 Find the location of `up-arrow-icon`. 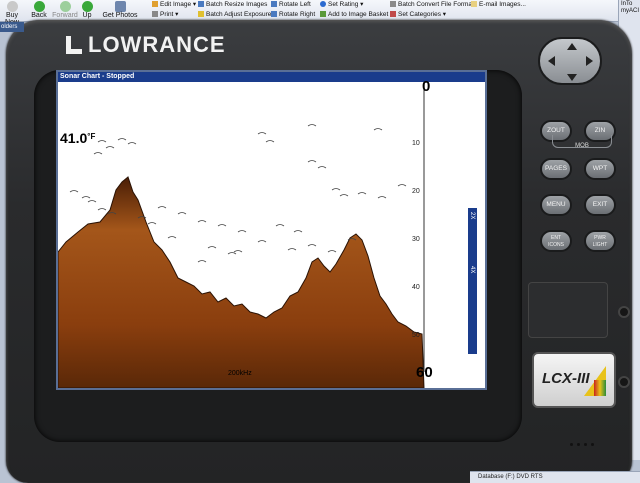

up-arrow-icon is located at coordinates (87, 6).